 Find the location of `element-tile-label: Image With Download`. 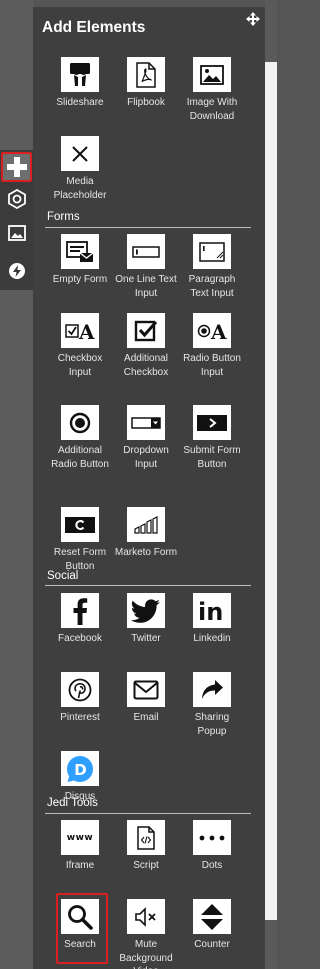

element-tile-label: Image With Download is located at coordinates (212, 109).